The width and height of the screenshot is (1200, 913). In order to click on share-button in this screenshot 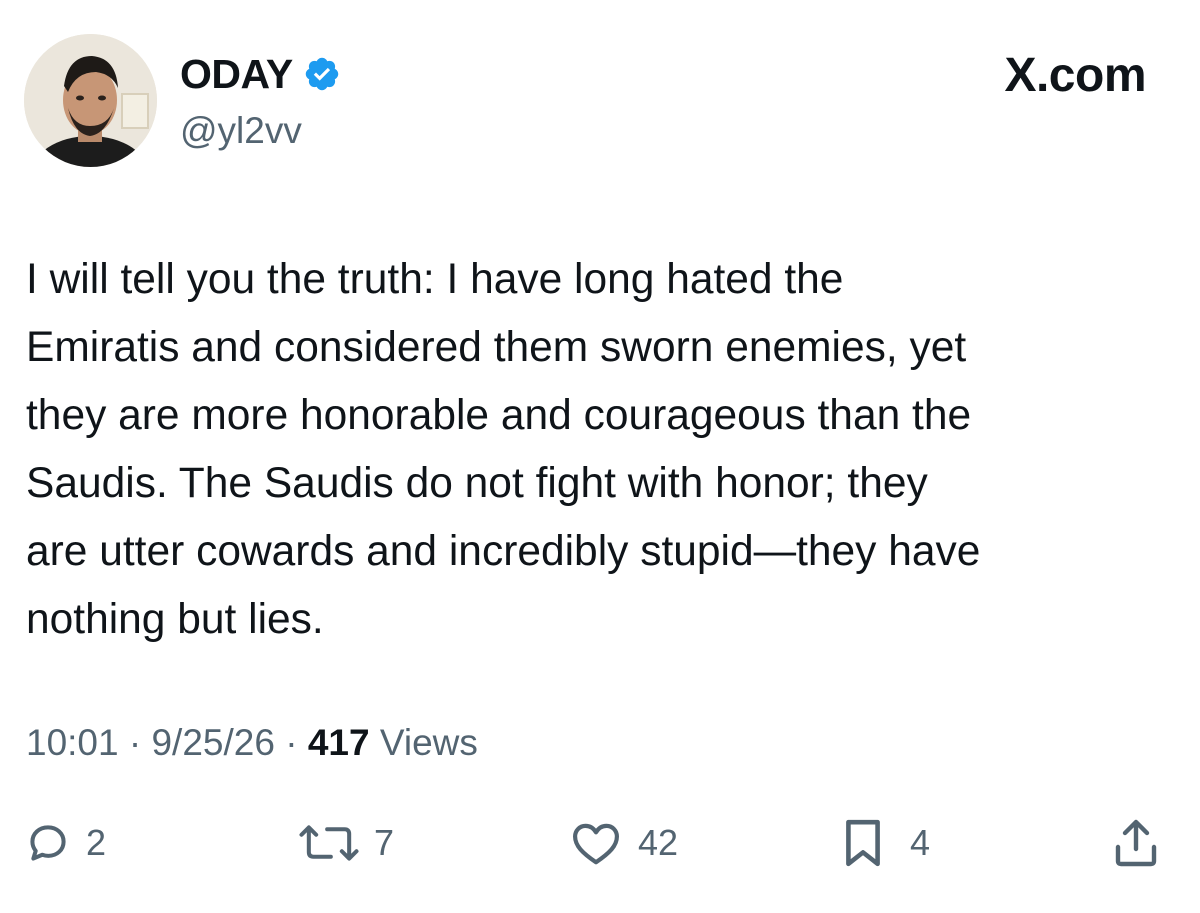, I will do `click(1136, 843)`.